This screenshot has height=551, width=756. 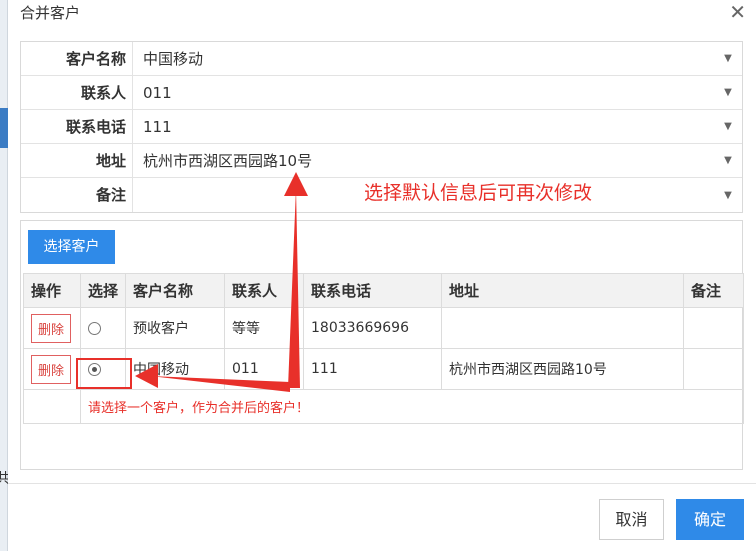 What do you see at coordinates (372, 328) in the screenshot?
I see `phone-cell: 18033669696` at bounding box center [372, 328].